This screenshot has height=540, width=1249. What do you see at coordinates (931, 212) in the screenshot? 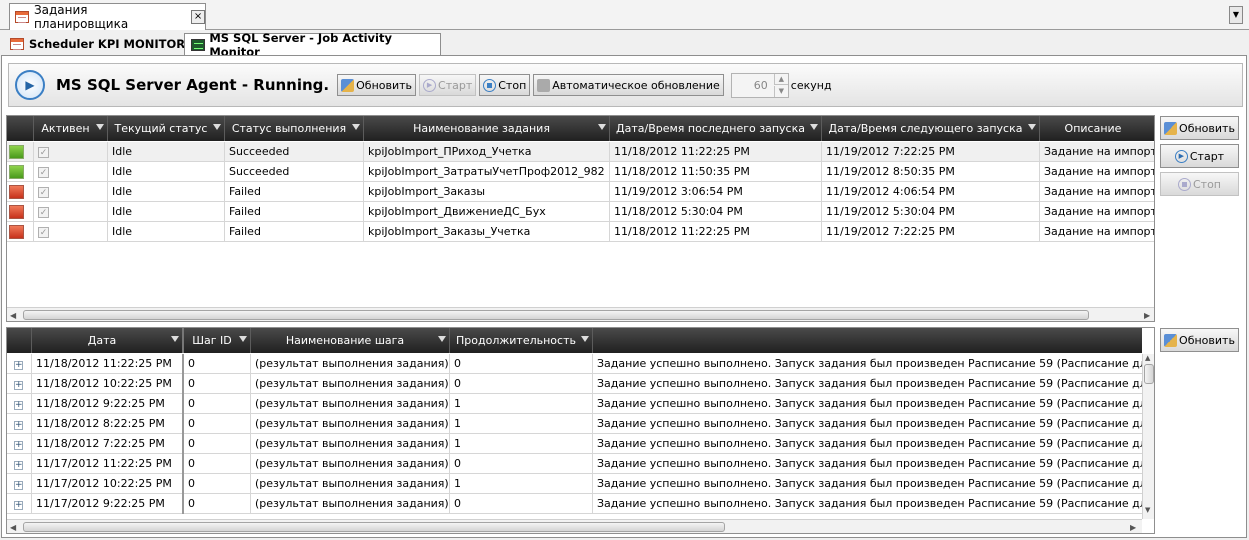
I see `job-next-cell: 11/19/2012 5:30:04 PM` at bounding box center [931, 212].